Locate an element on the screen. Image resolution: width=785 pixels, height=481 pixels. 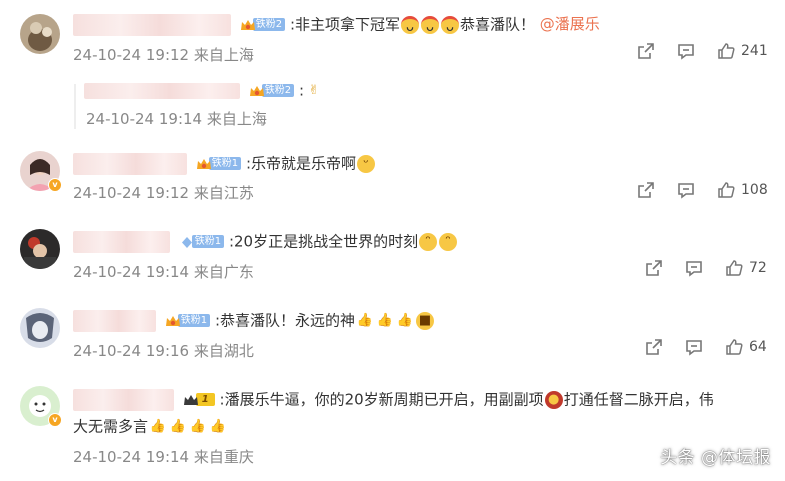
like-button: 72 is located at coordinates (746, 268).